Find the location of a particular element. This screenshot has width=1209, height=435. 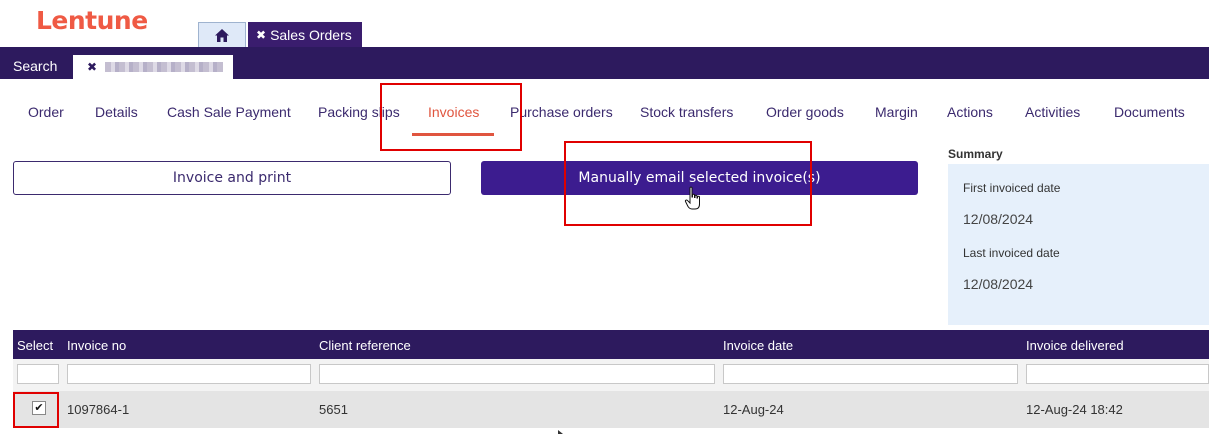

tab-activities: Activities is located at coordinates (1052, 112).